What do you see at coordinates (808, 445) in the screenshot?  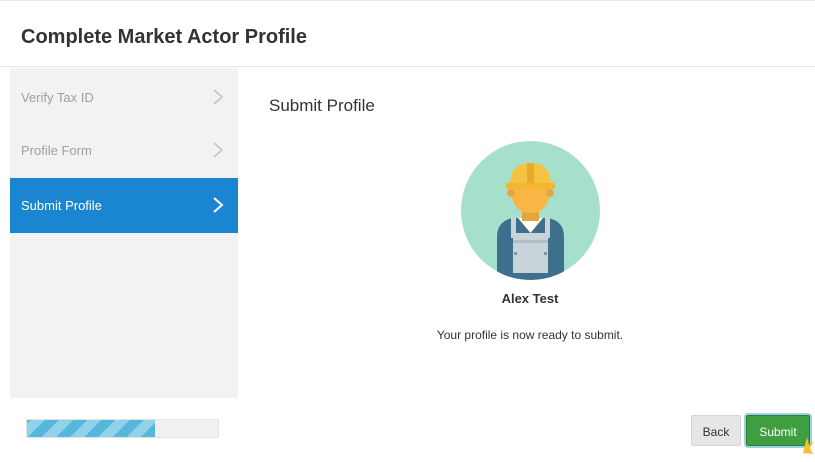 I see `cursor-click-icon` at bounding box center [808, 445].